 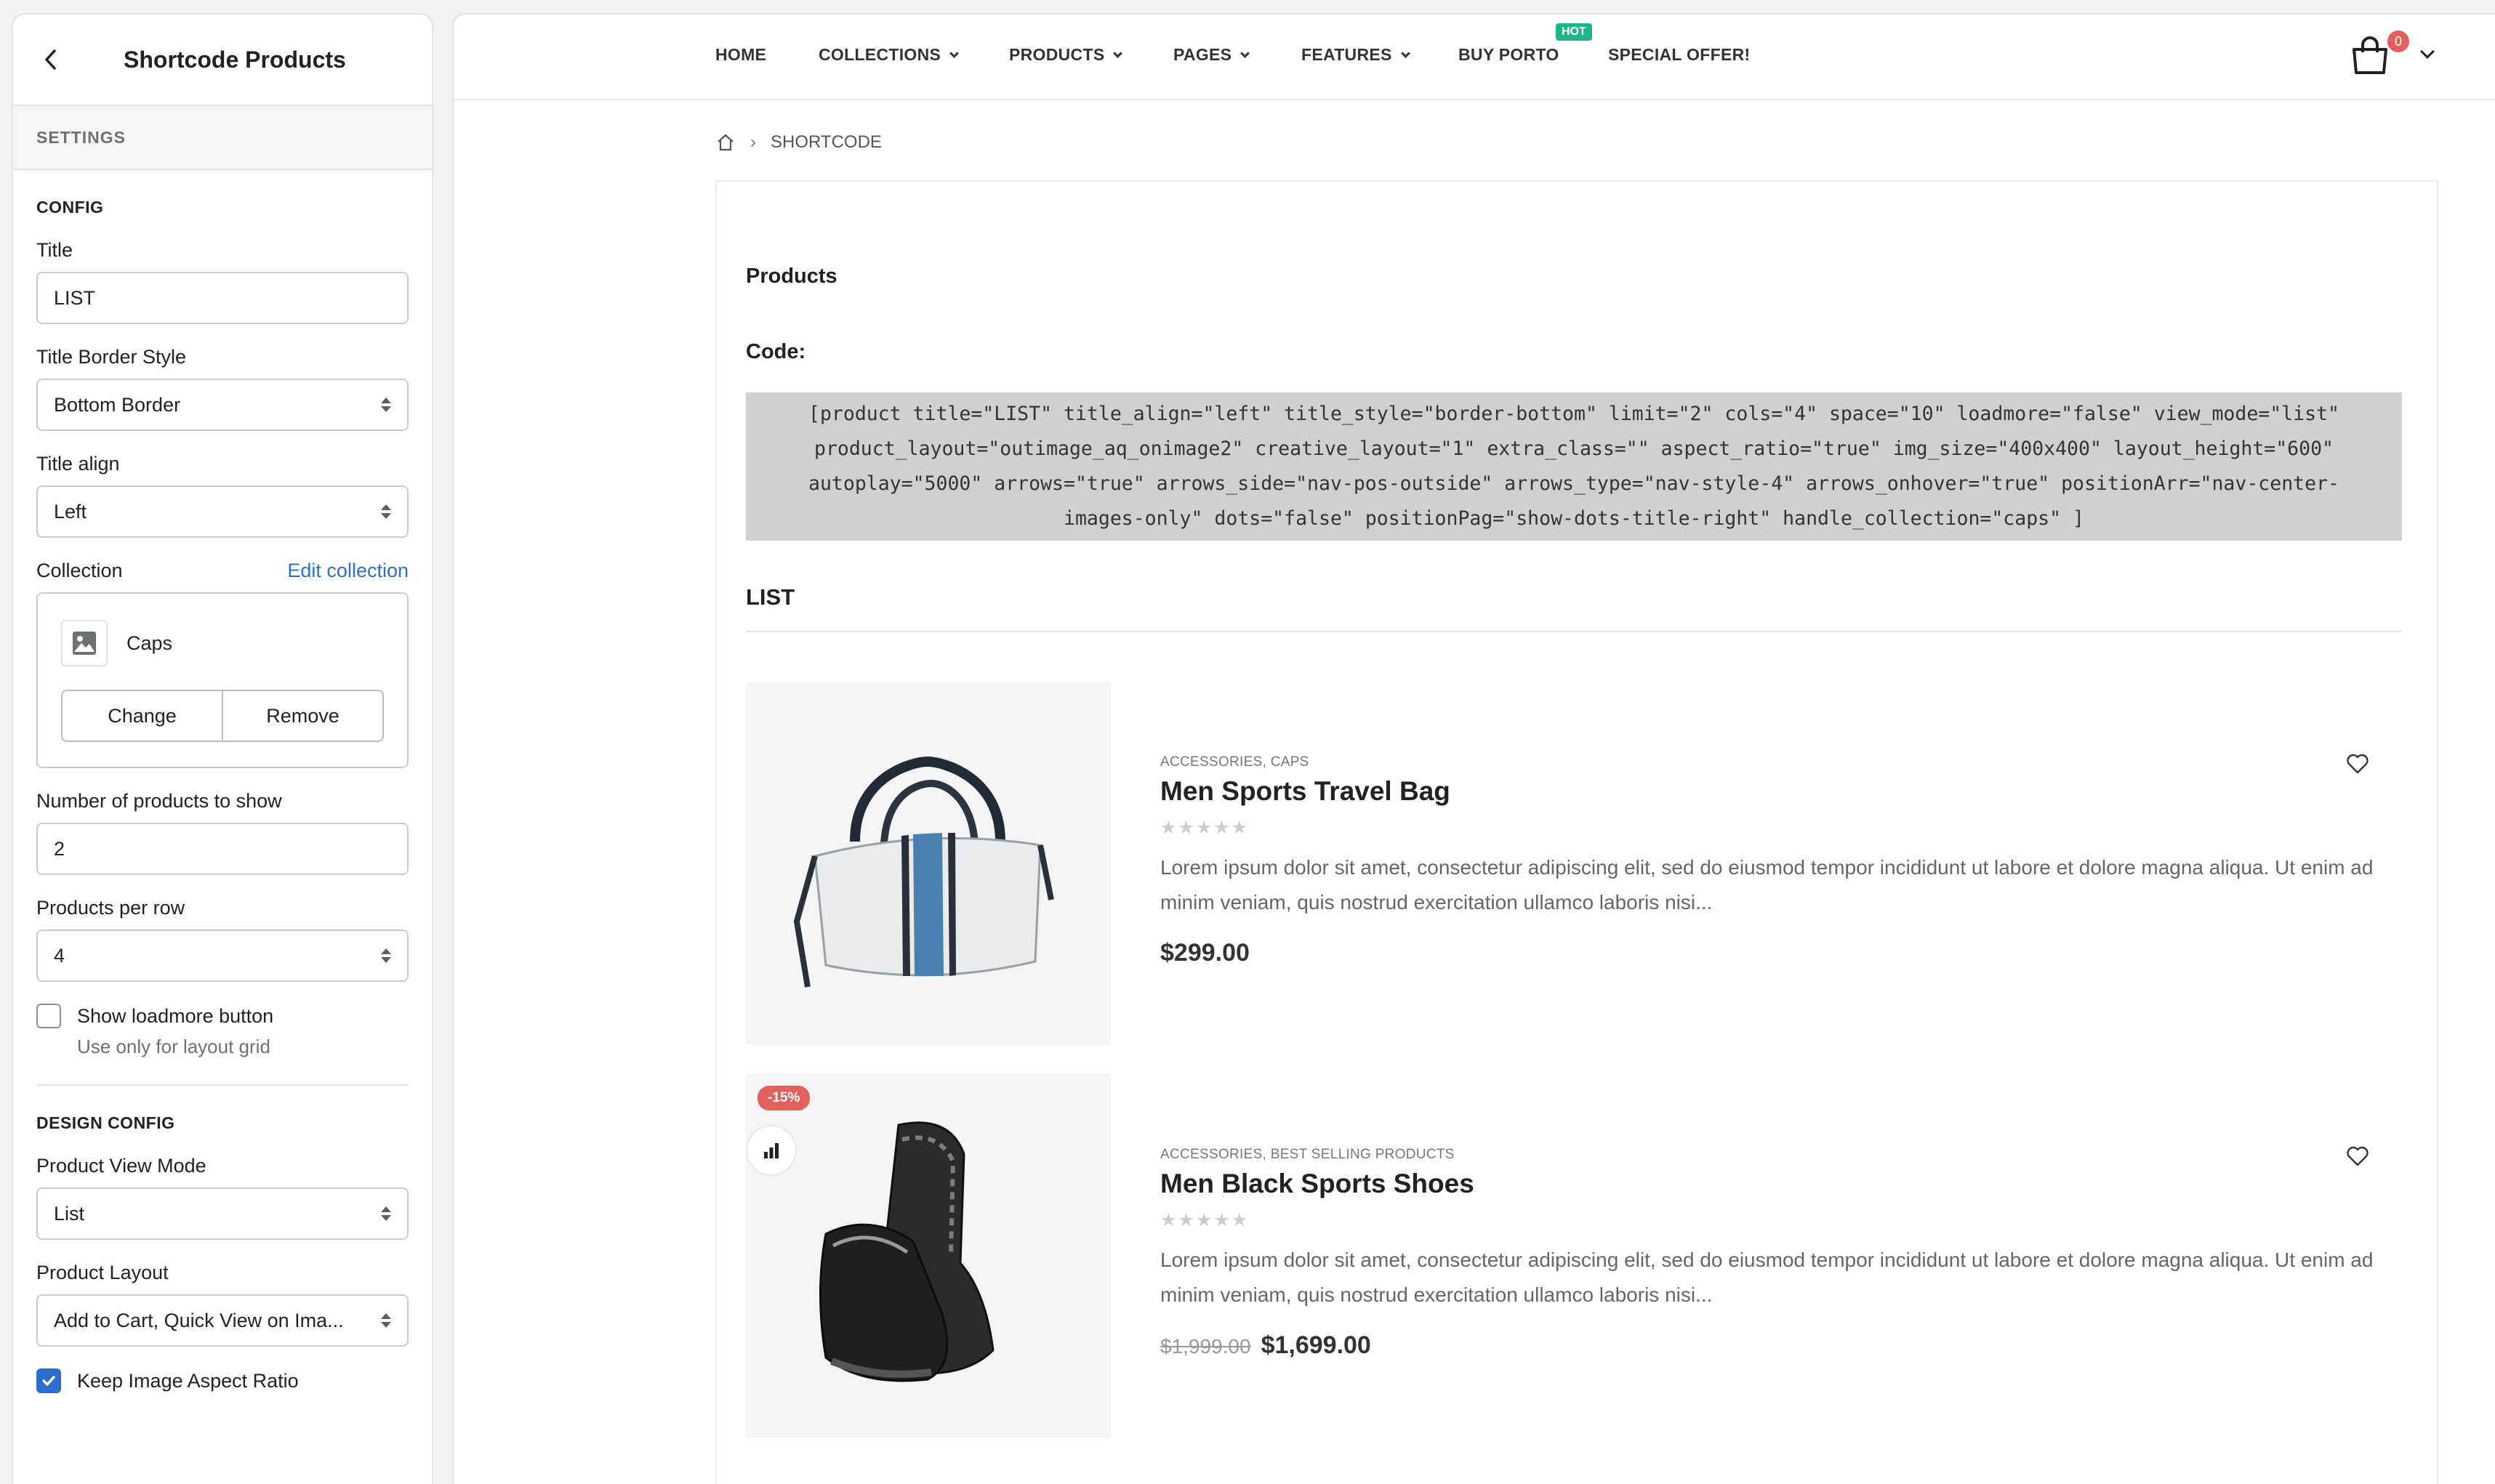 What do you see at coordinates (725, 142) in the screenshot?
I see `home-icon` at bounding box center [725, 142].